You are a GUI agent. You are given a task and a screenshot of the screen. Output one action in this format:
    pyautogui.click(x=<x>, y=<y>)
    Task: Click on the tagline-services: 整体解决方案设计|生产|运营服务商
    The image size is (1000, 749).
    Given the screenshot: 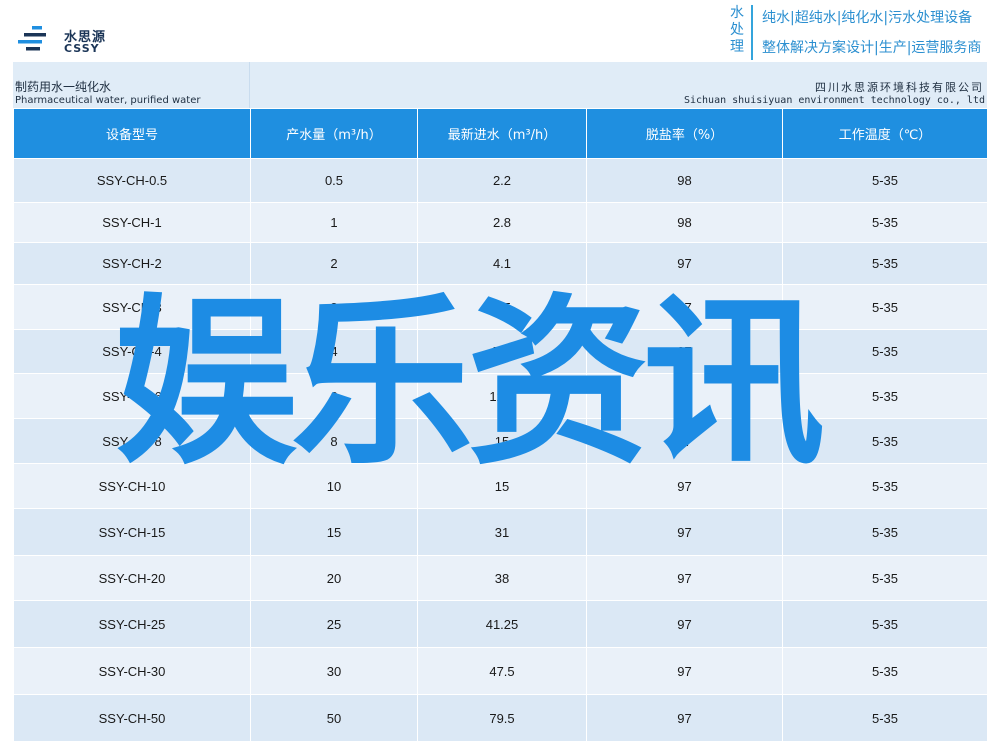 What is the action you would take?
    pyautogui.click(x=872, y=48)
    